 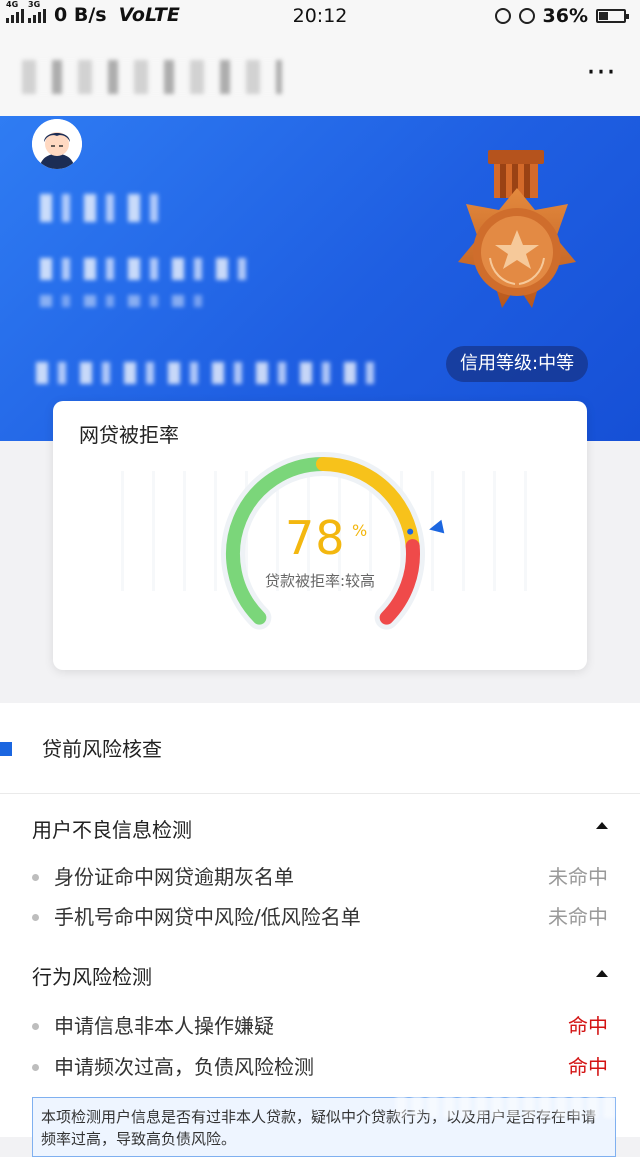 I want to click on more-options-button: ⋯, so click(x=602, y=72).